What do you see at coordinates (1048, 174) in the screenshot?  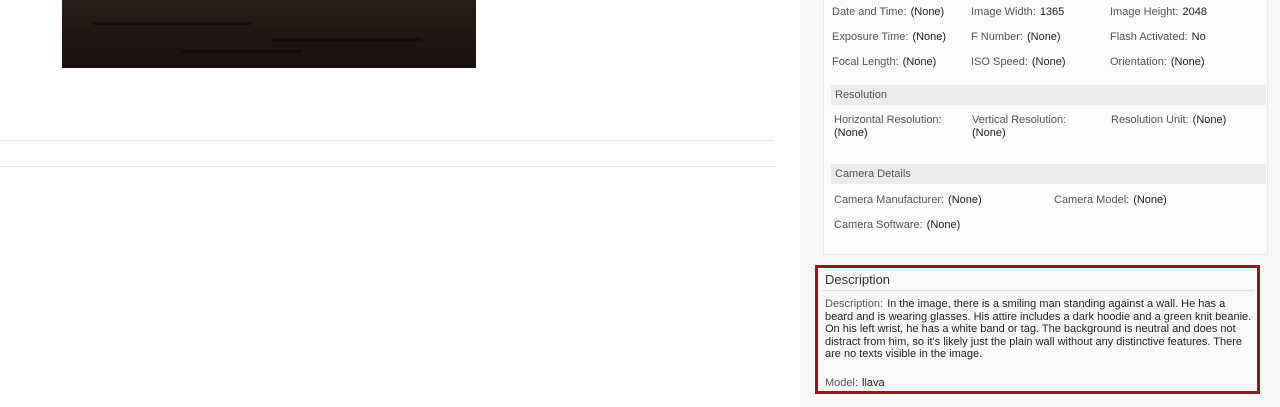 I see `camera-details-heading: Camera Details` at bounding box center [1048, 174].